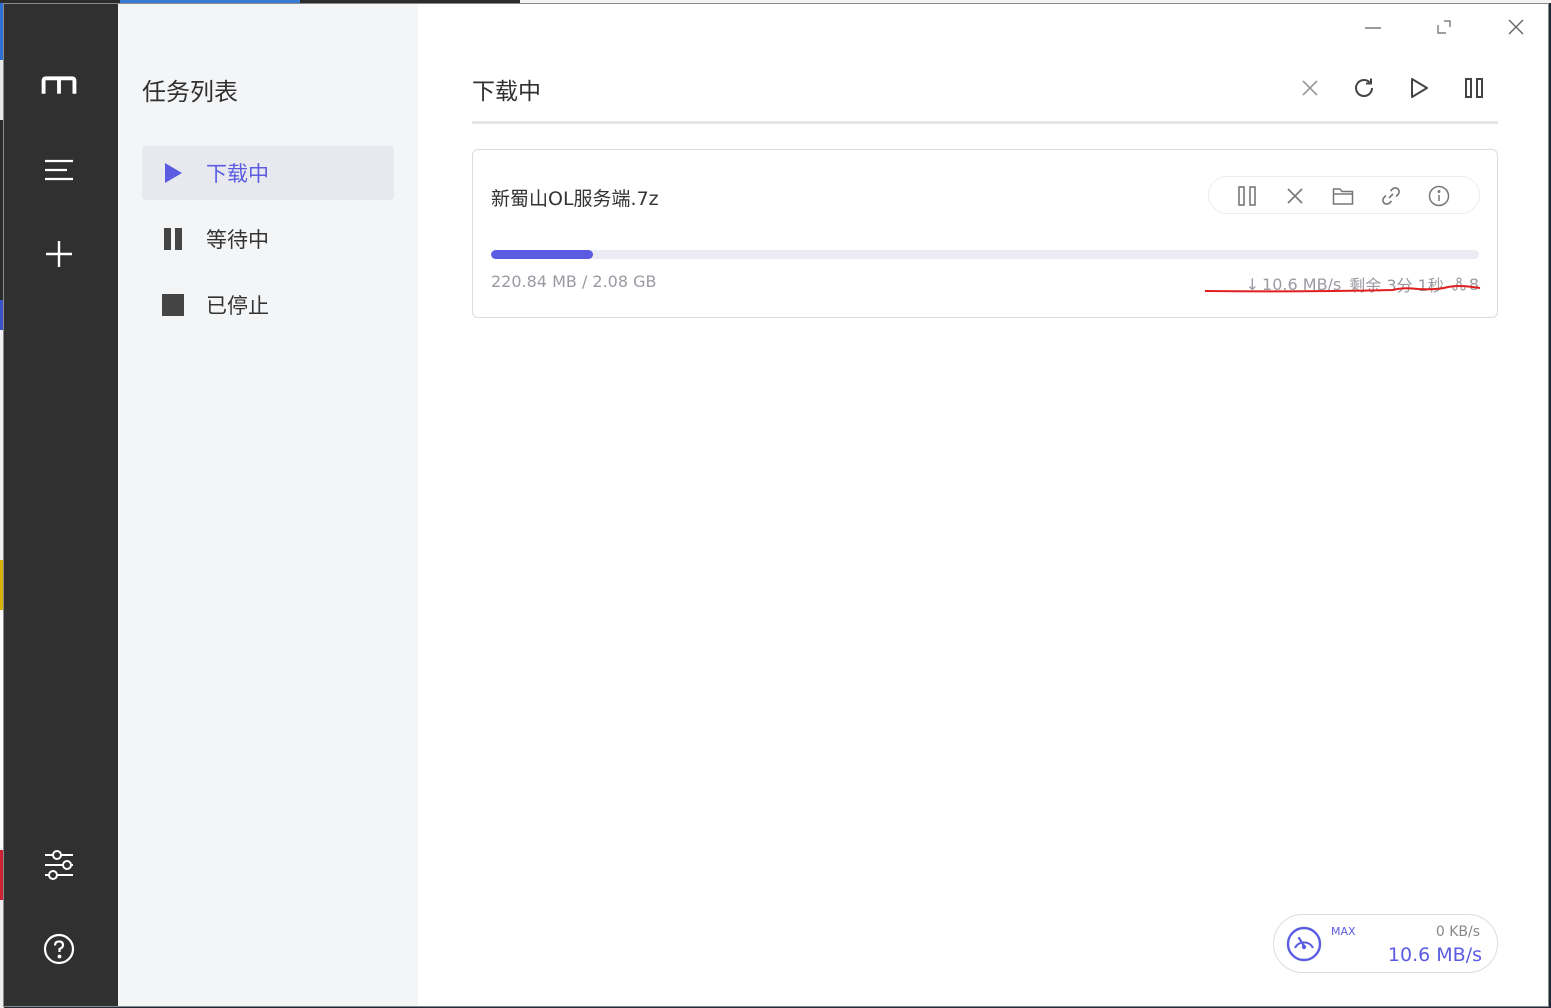 This screenshot has width=1551, height=1008. I want to click on maximize-button, so click(1444, 27).